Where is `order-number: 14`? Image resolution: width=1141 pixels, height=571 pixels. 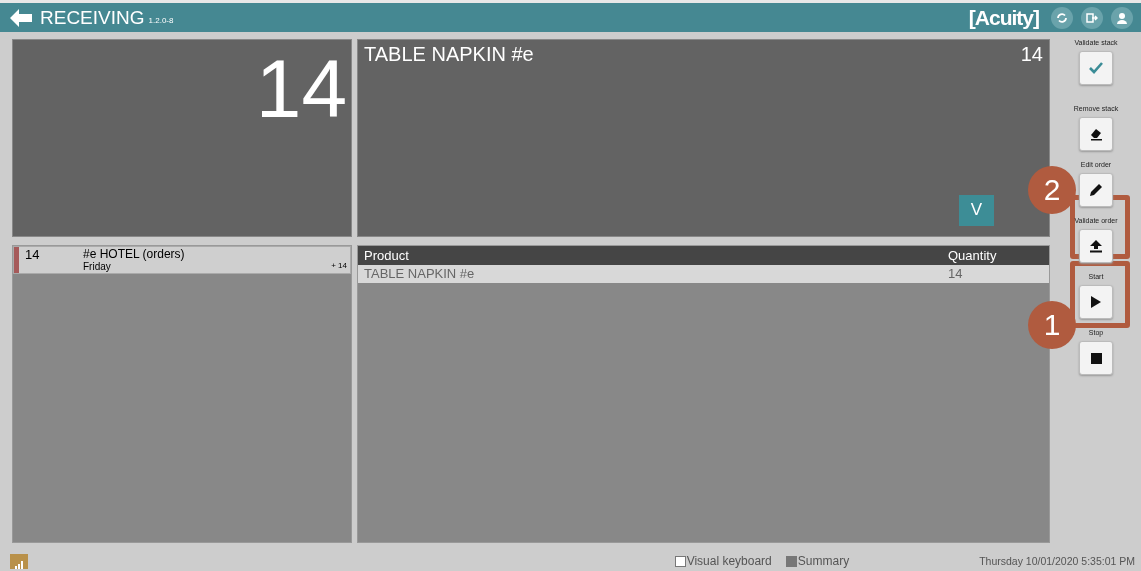 order-number: 14 is located at coordinates (32, 255).